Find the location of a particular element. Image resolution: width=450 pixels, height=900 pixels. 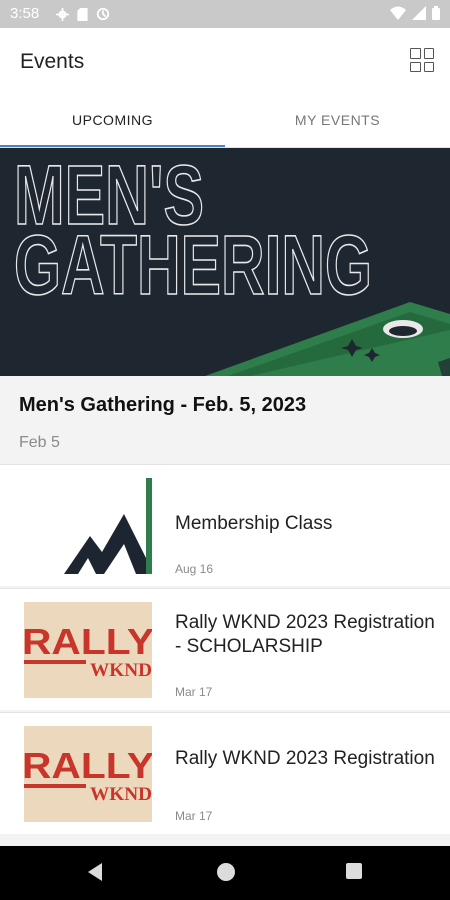

grid-view-icon is located at coordinates (422, 60).